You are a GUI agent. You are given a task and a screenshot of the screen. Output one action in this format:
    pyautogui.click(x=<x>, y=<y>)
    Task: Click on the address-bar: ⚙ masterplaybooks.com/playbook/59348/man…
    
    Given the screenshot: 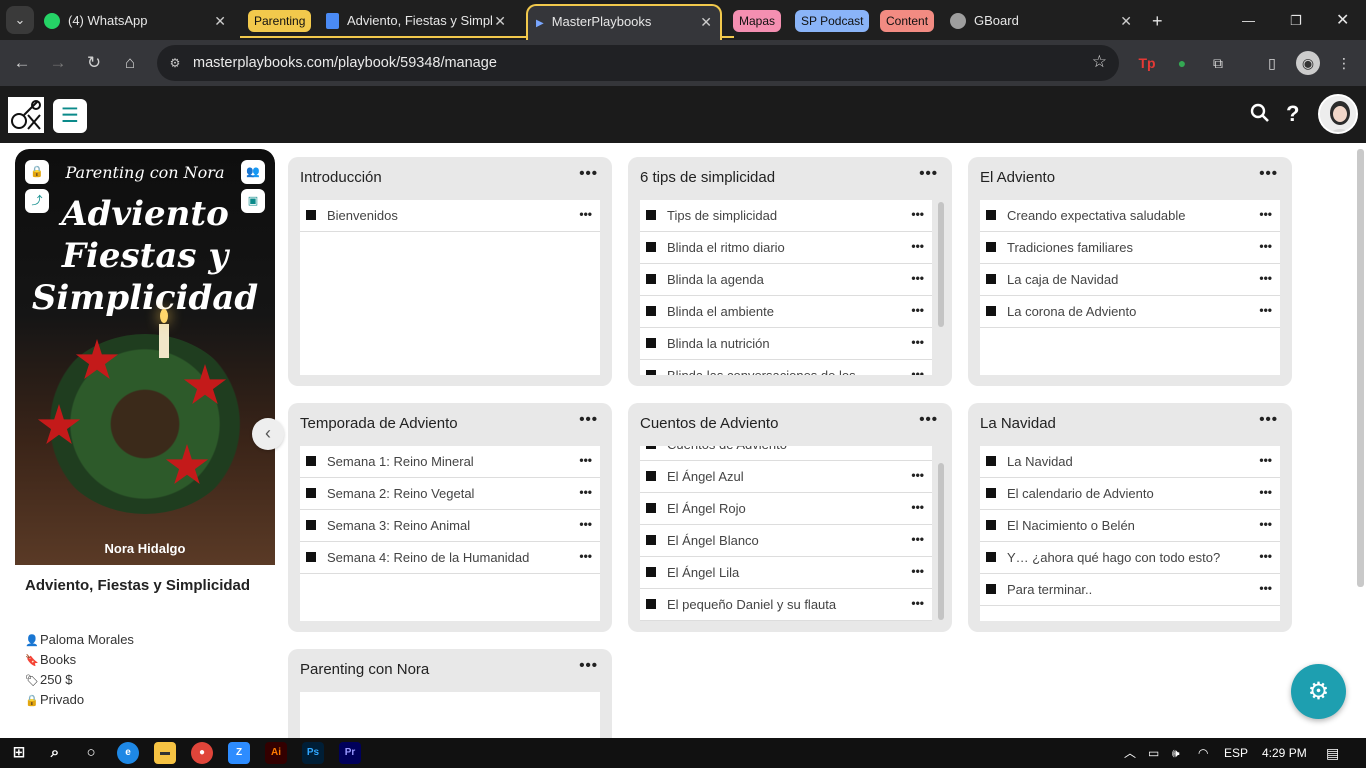 What is the action you would take?
    pyautogui.click(x=638, y=63)
    